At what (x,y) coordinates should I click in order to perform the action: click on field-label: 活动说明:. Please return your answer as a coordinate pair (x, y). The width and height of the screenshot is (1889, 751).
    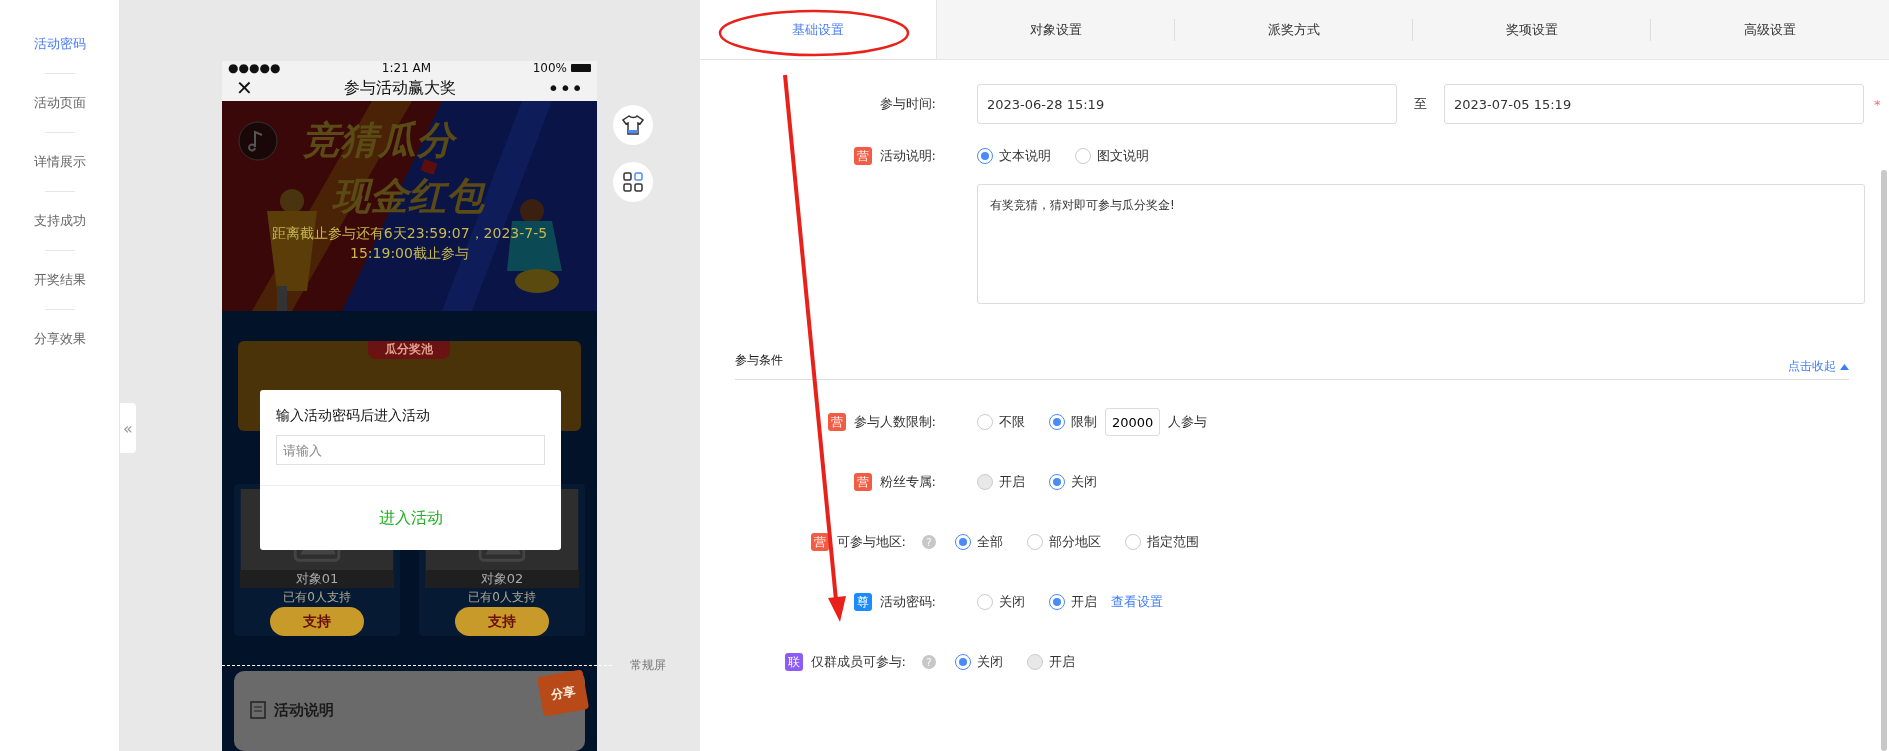
    Looking at the image, I should click on (907, 156).